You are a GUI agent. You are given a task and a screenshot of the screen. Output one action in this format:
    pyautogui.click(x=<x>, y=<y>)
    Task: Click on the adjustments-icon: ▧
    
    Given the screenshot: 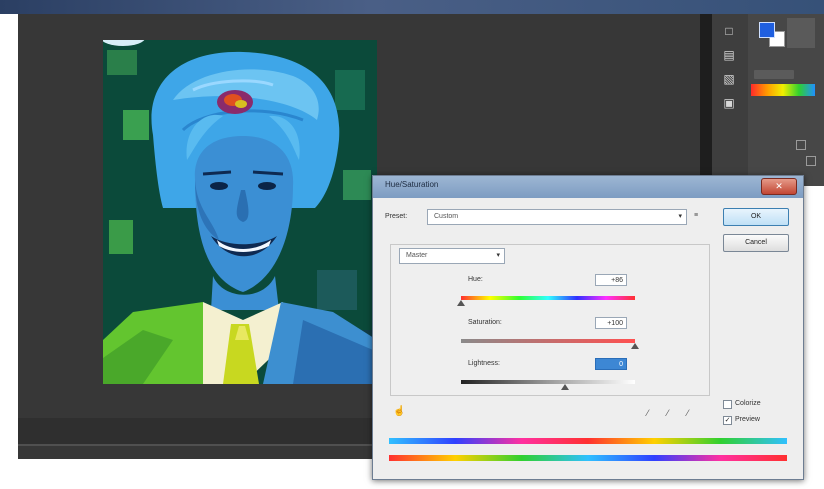 What is the action you would take?
    pyautogui.click(x=729, y=79)
    